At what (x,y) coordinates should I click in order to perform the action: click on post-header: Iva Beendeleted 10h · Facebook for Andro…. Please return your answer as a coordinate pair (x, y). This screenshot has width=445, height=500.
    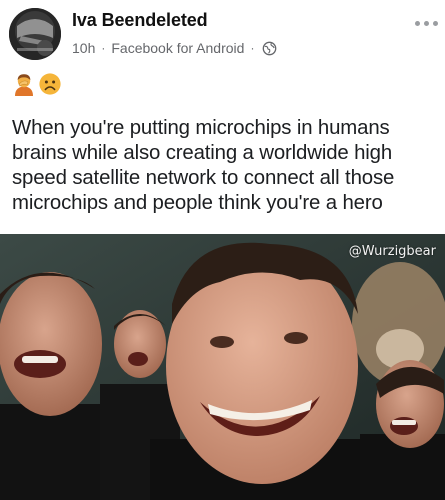
    Looking at the image, I should click on (222, 33).